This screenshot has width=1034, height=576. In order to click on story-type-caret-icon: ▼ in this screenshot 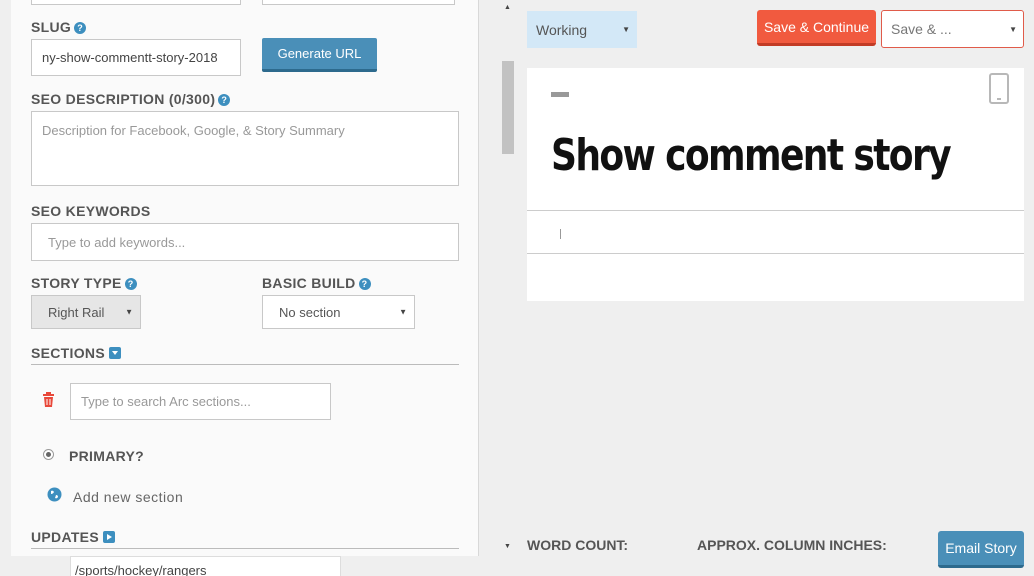, I will do `click(129, 312)`.